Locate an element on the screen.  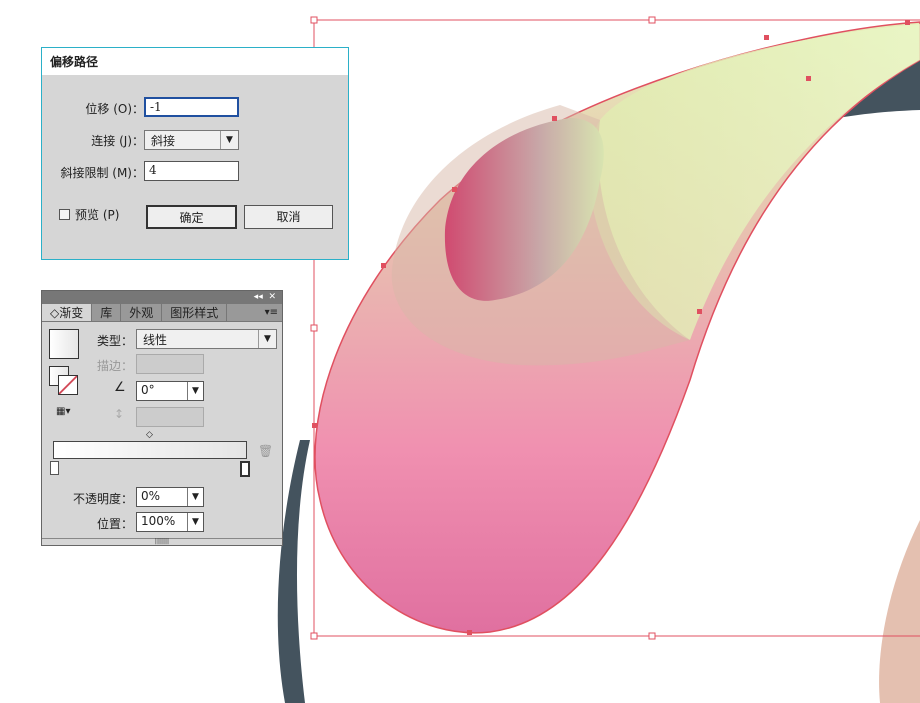
preview-label: 预览 (P) is located at coordinates (97, 215).